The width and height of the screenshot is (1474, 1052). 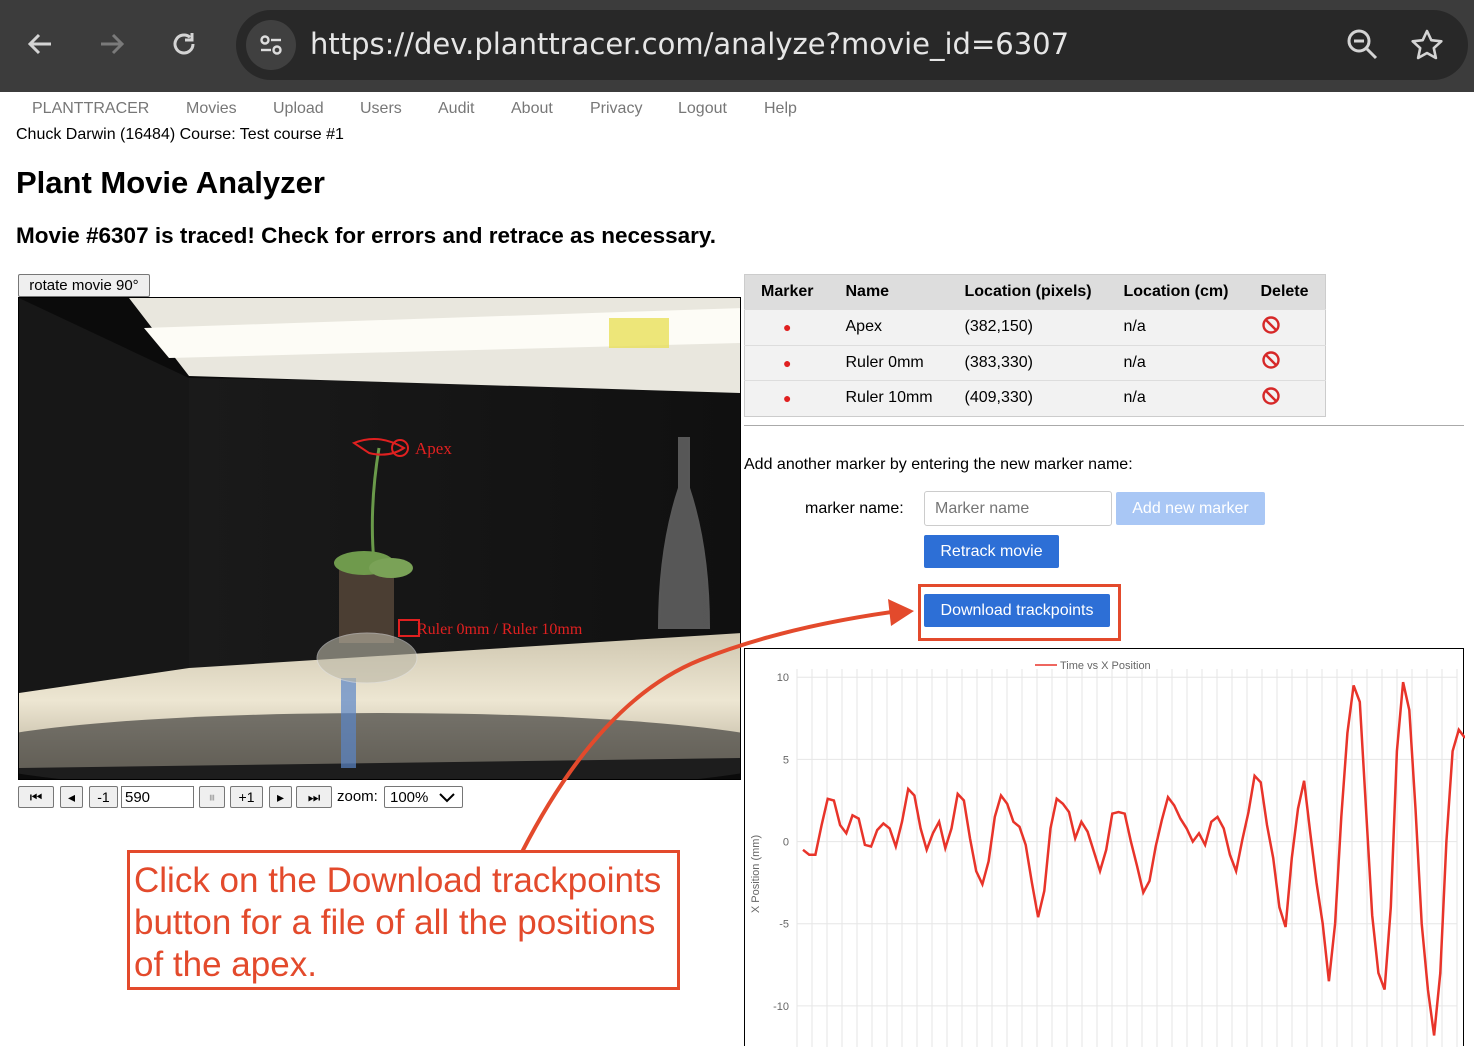 I want to click on table-row: ● Apex (382,150) n/a, so click(x=1035, y=327).